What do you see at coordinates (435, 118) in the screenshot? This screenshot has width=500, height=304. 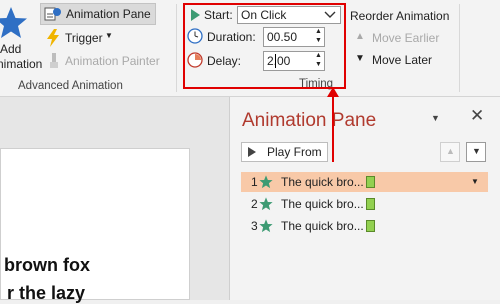 I see `pane-options-chevron-icon: ▼` at bounding box center [435, 118].